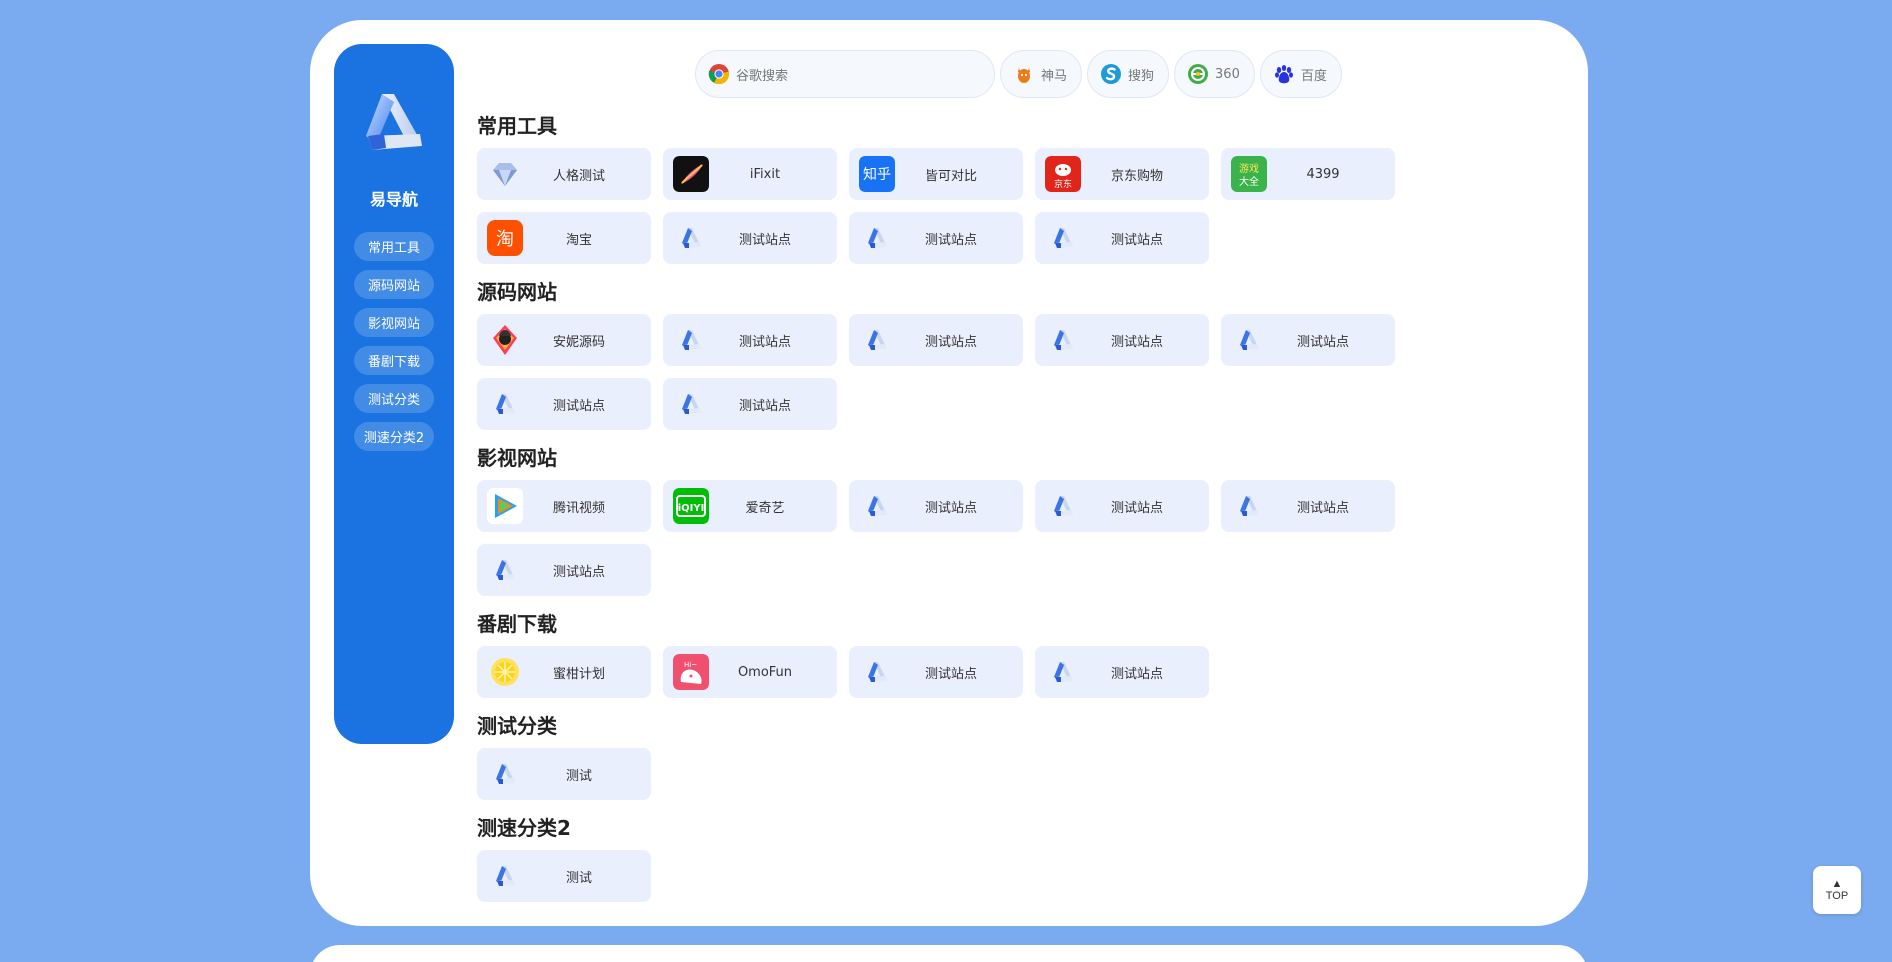  What do you see at coordinates (394, 121) in the screenshot?
I see `brand-logo` at bounding box center [394, 121].